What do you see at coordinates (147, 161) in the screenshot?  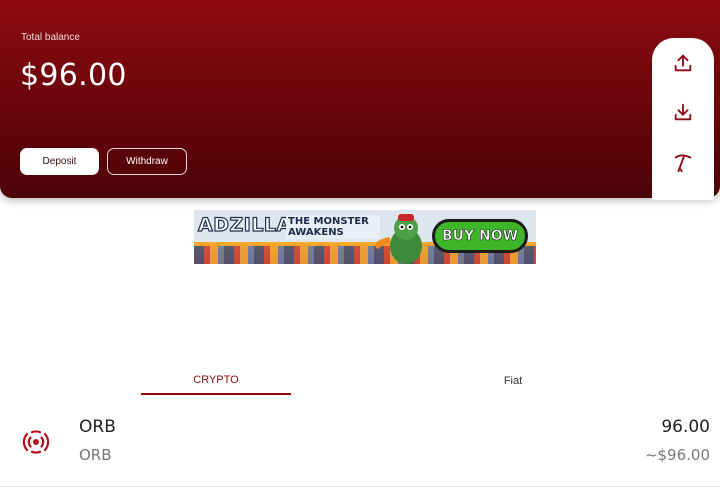 I see `withdraw-button: Withdraw` at bounding box center [147, 161].